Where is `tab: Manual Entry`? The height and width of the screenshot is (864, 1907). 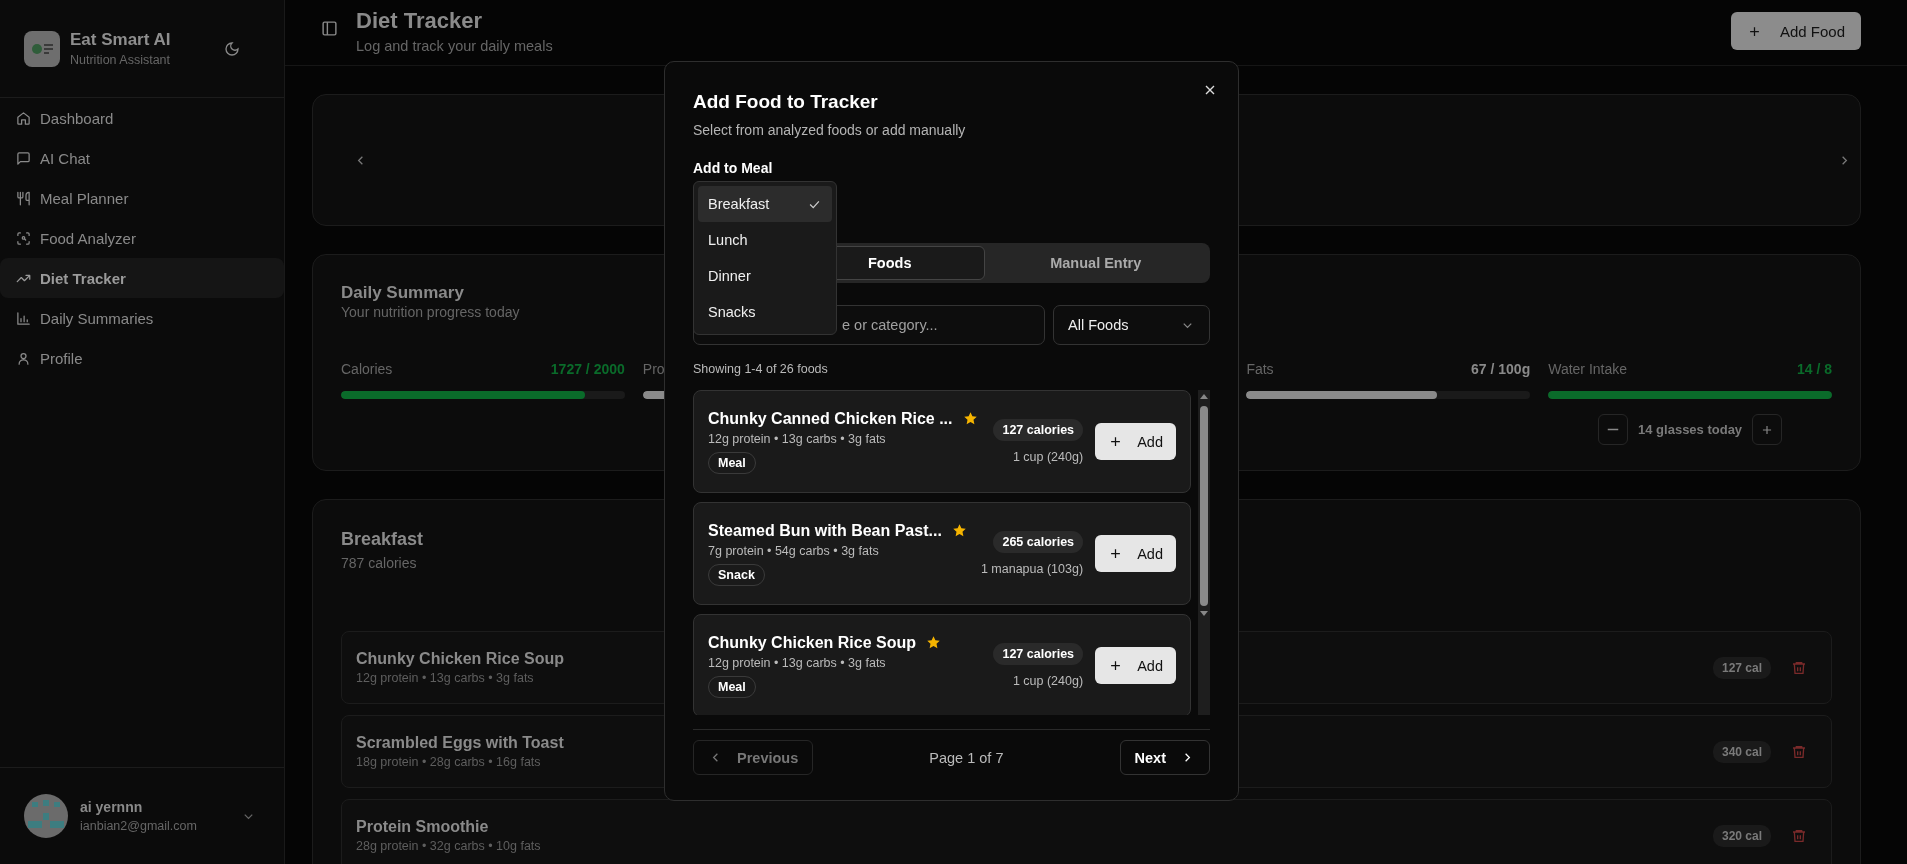 tab: Manual Entry is located at coordinates (1095, 263).